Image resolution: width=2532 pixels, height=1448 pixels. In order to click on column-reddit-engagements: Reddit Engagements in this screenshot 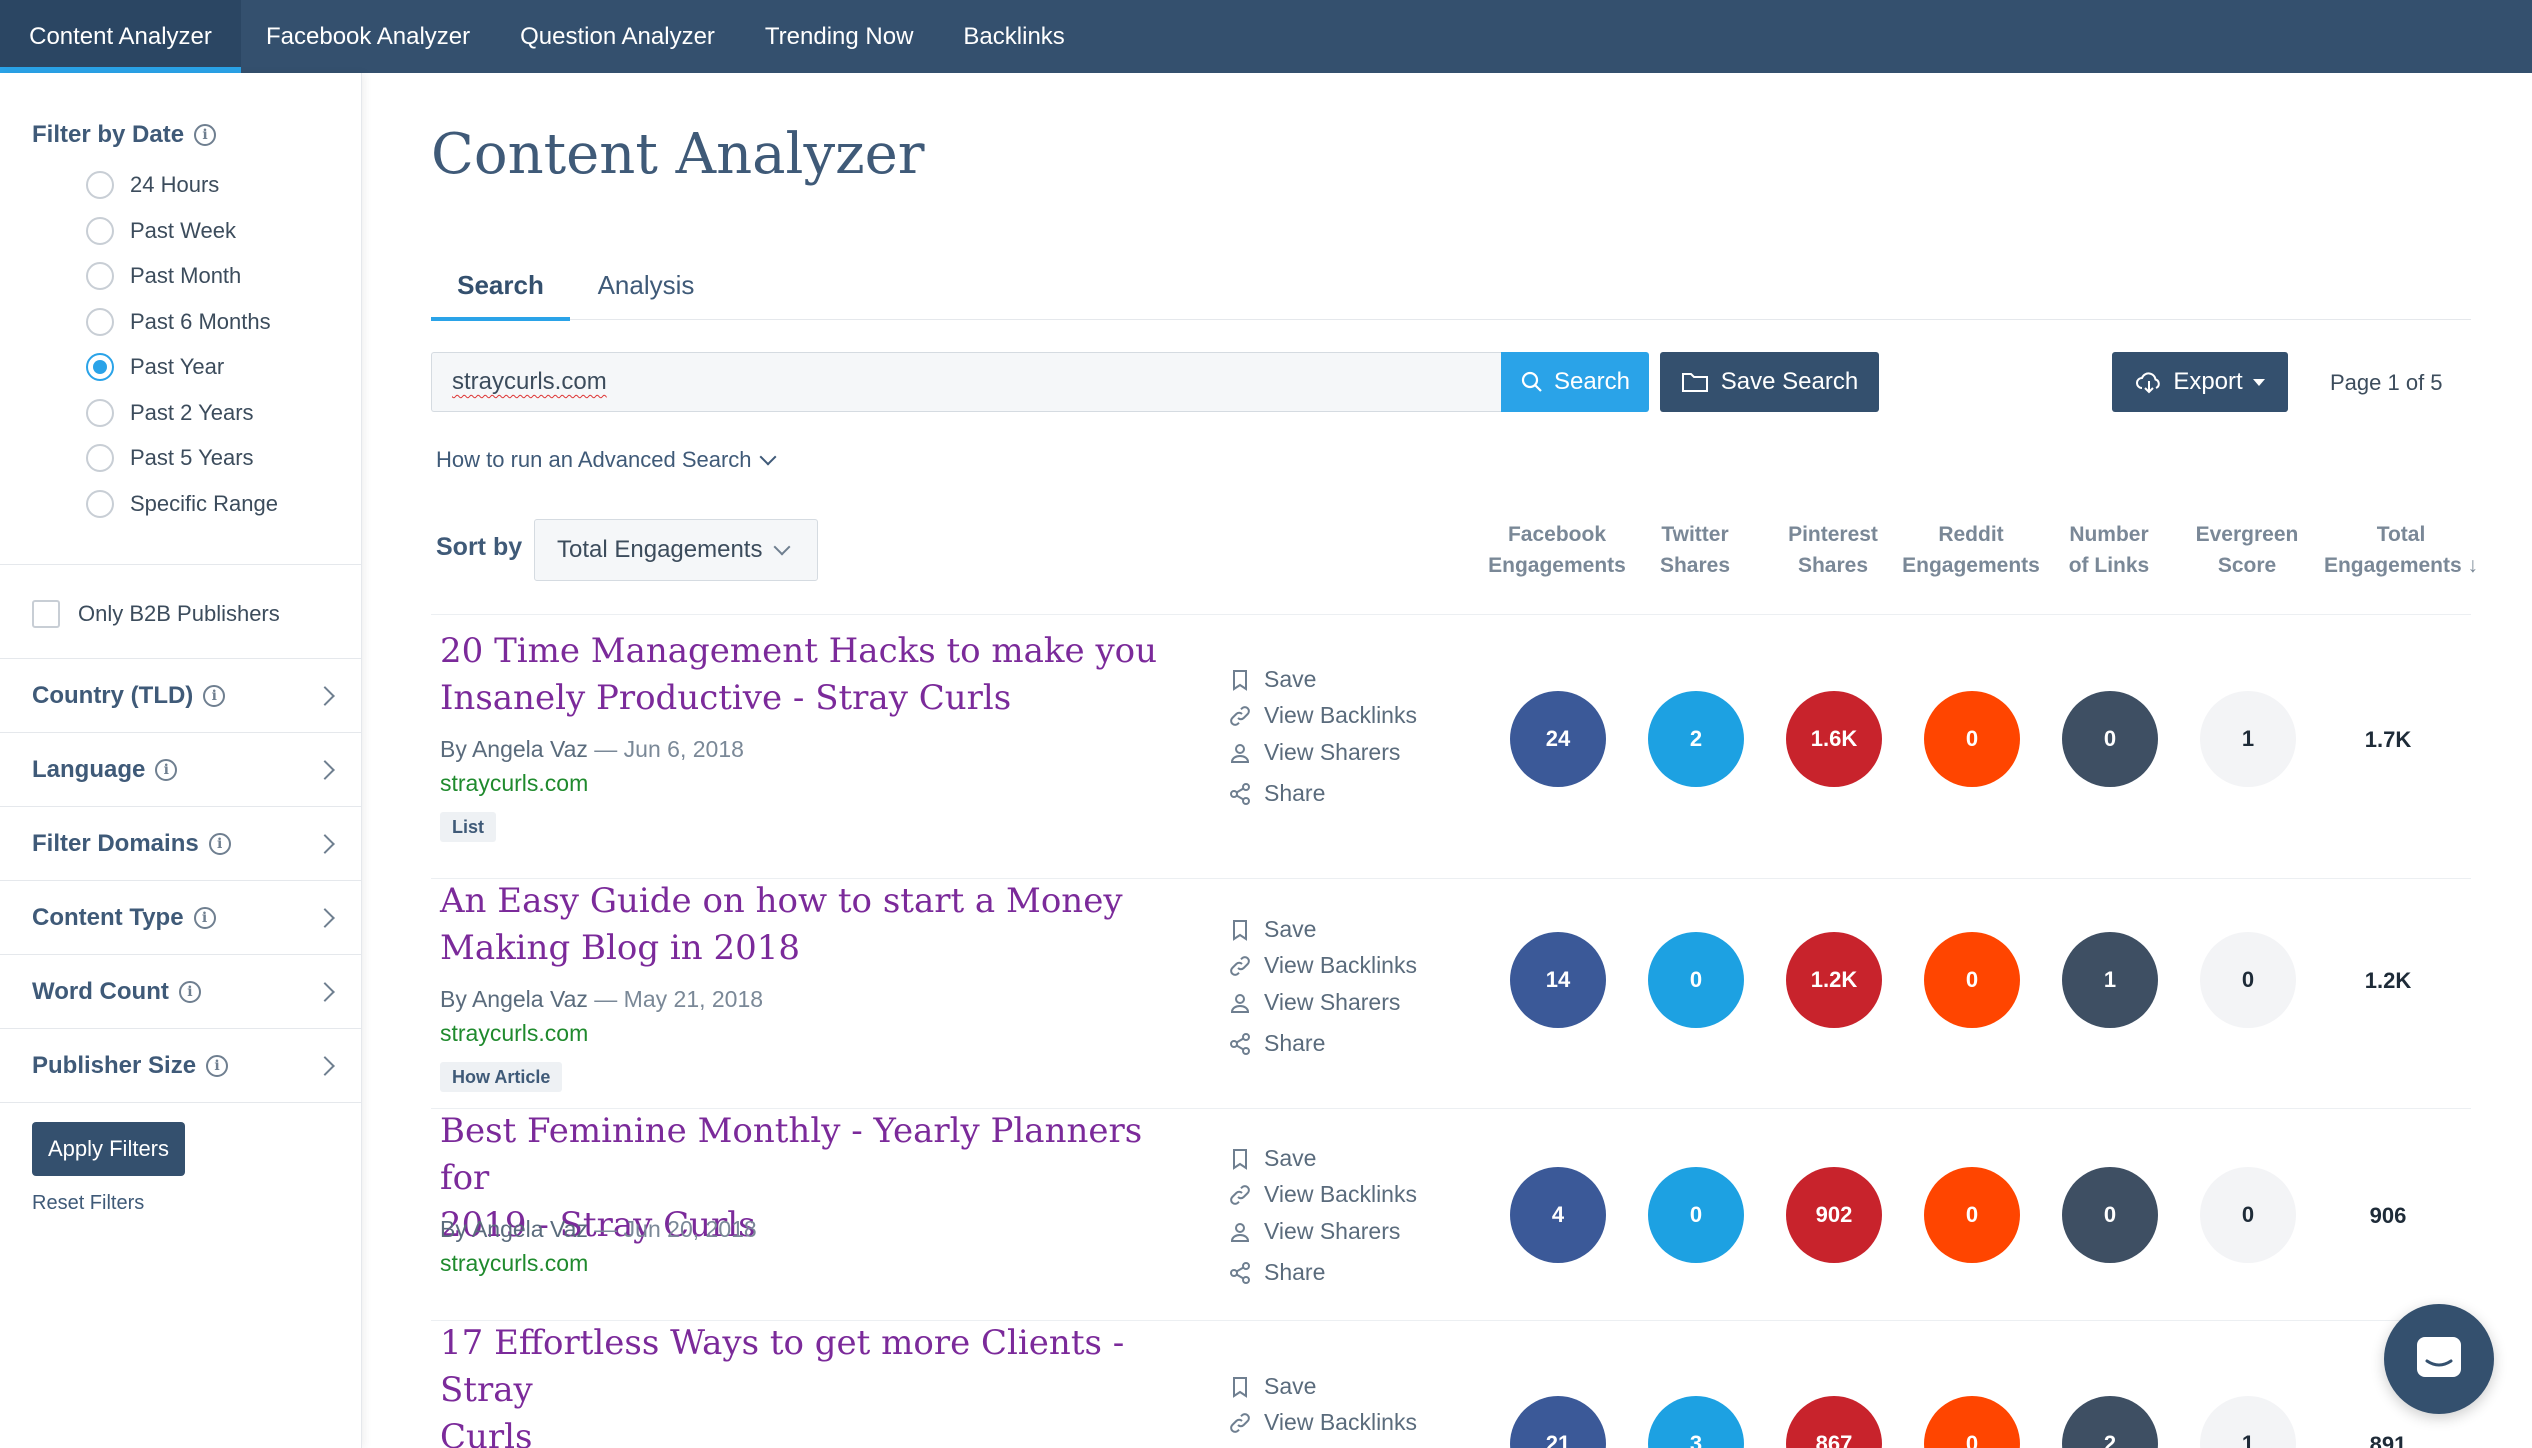, I will do `click(1971, 550)`.